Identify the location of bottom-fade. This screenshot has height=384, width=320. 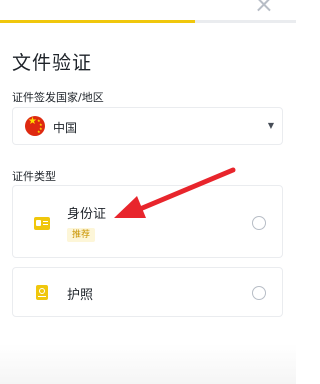
(148, 364).